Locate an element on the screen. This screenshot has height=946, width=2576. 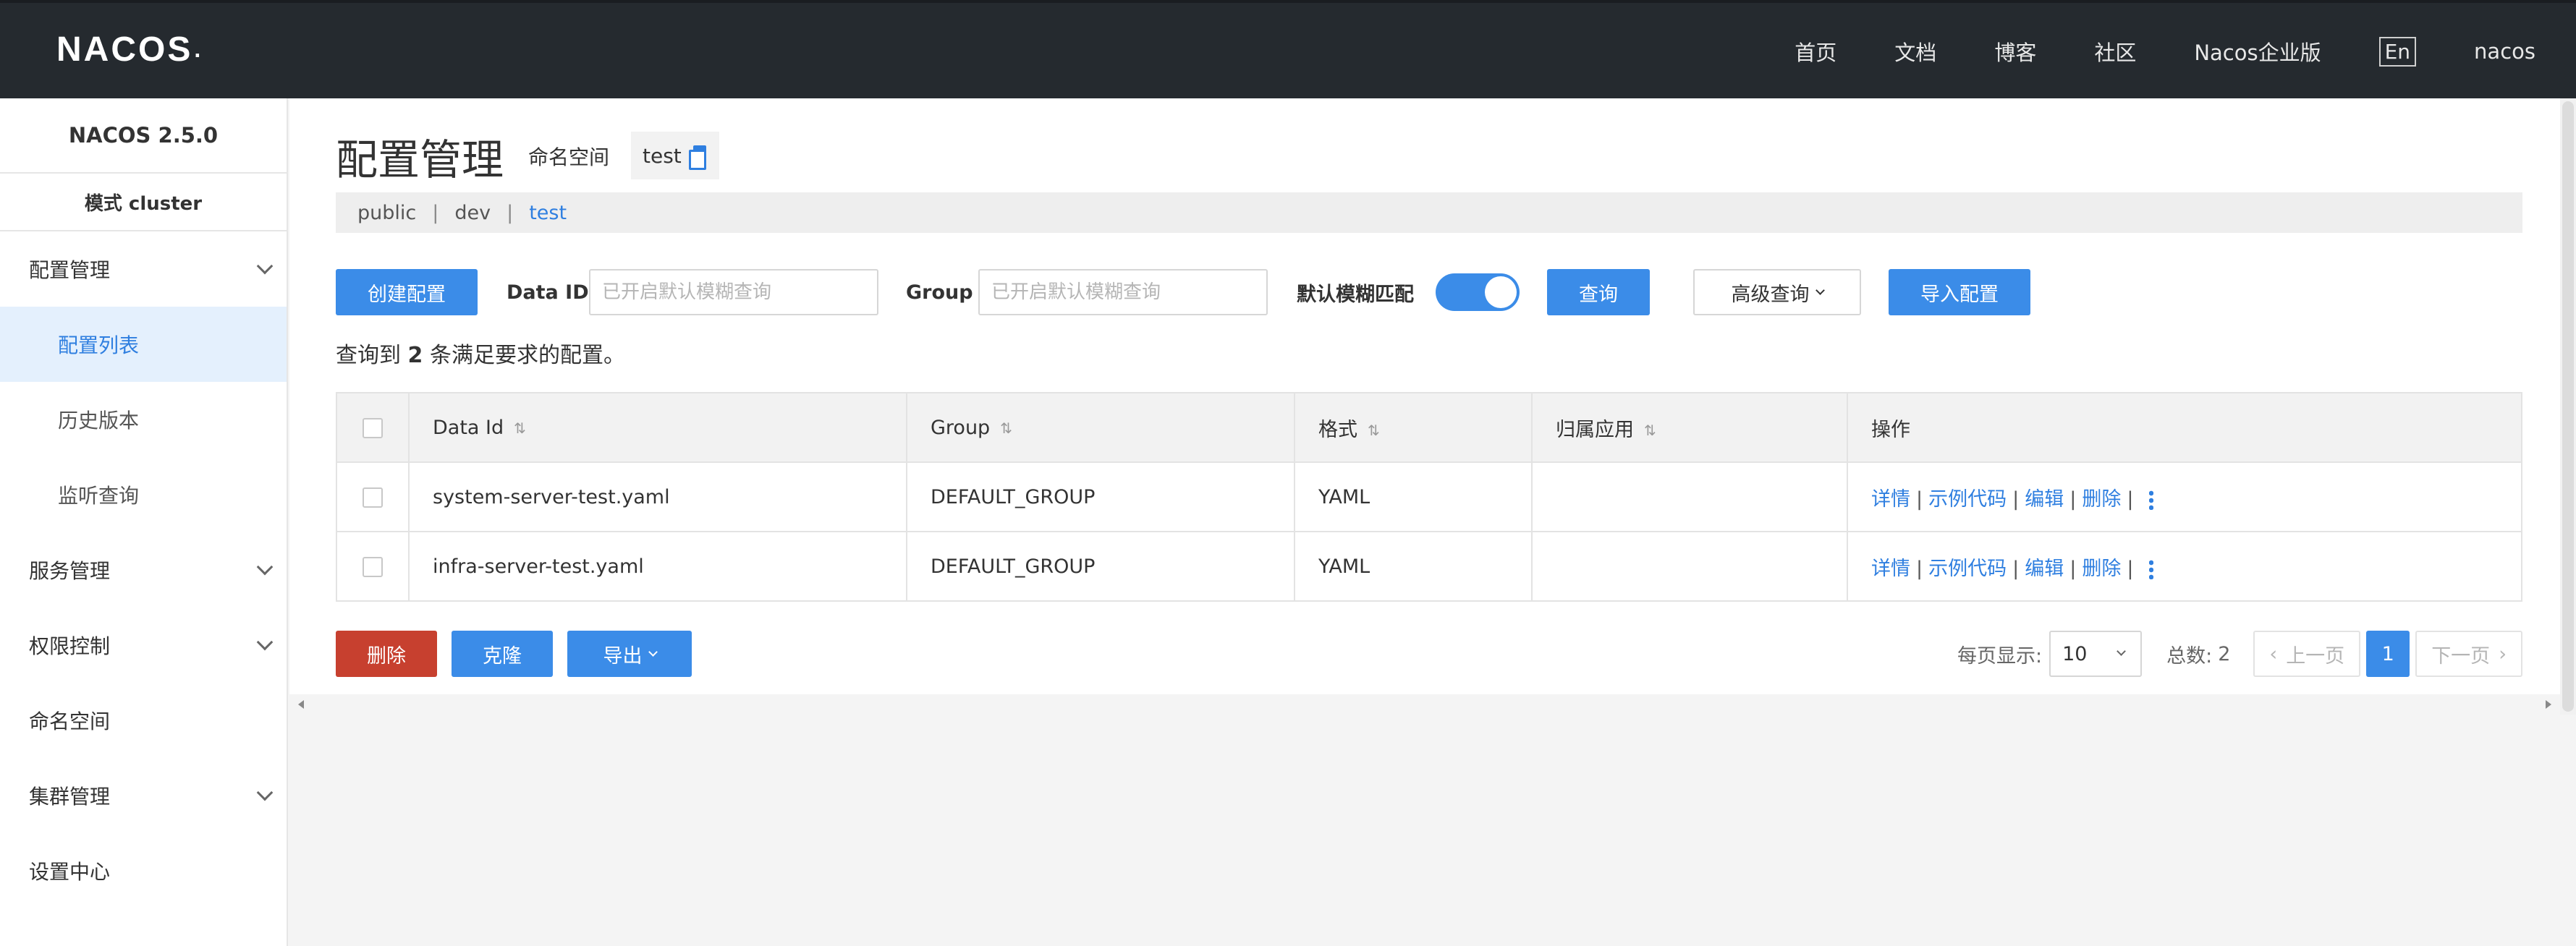
sidebar-item-namespace: 命名空间 is located at coordinates (143, 720).